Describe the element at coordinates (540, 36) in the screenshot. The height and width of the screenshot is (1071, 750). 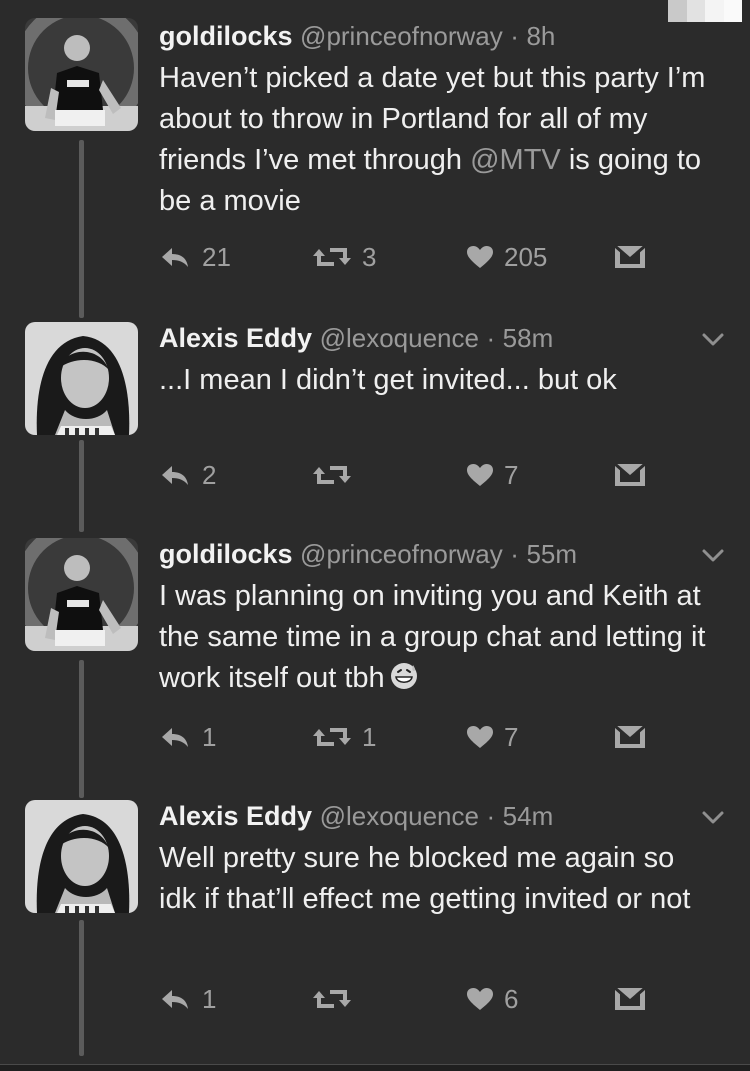
I see `timestamp: 8h` at that location.